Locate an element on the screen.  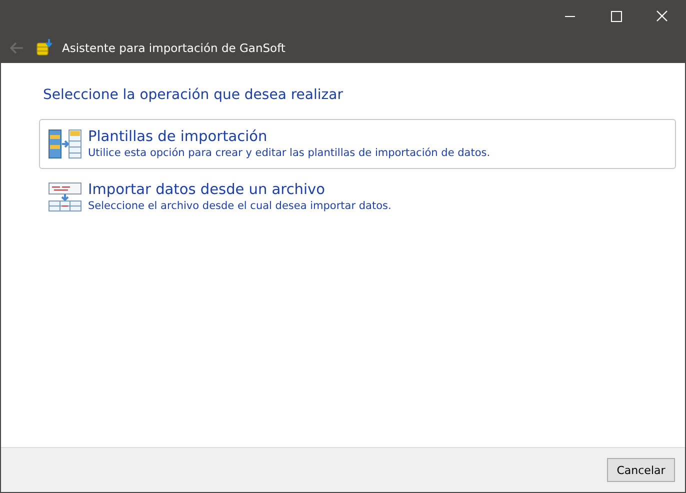
option-title: Plantillas de importación is located at coordinates (178, 137).